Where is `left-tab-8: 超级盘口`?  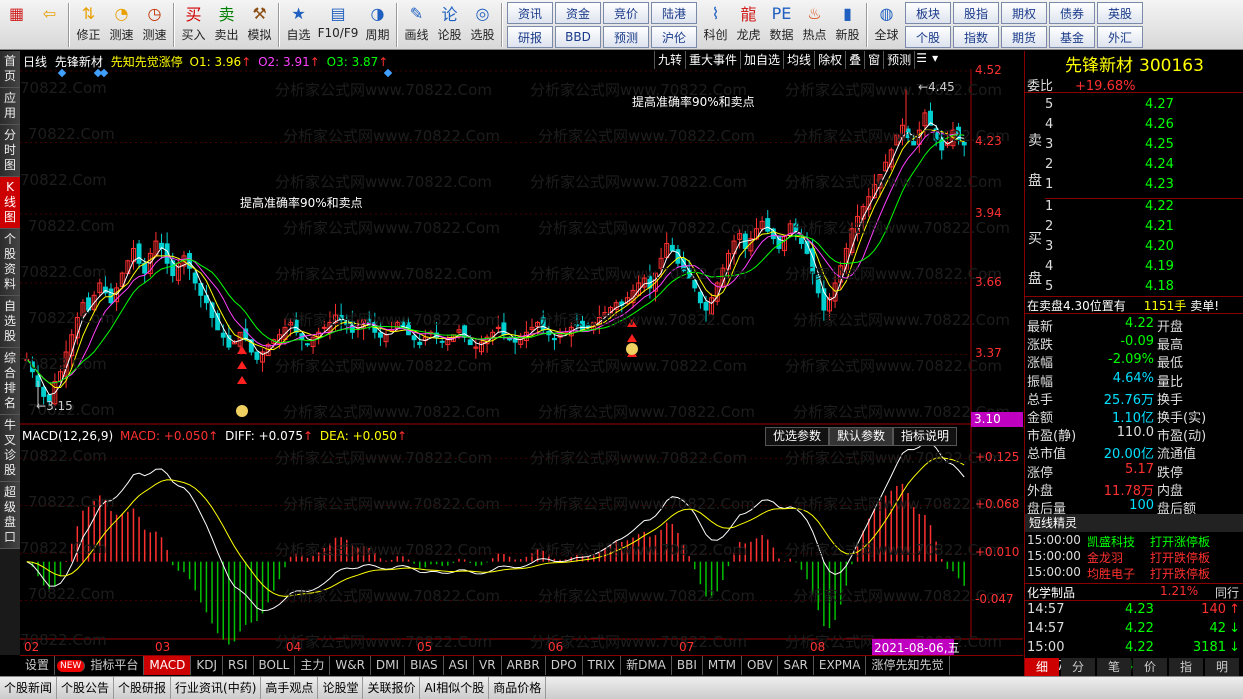
left-tab-8: 超级盘口 is located at coordinates (10, 515).